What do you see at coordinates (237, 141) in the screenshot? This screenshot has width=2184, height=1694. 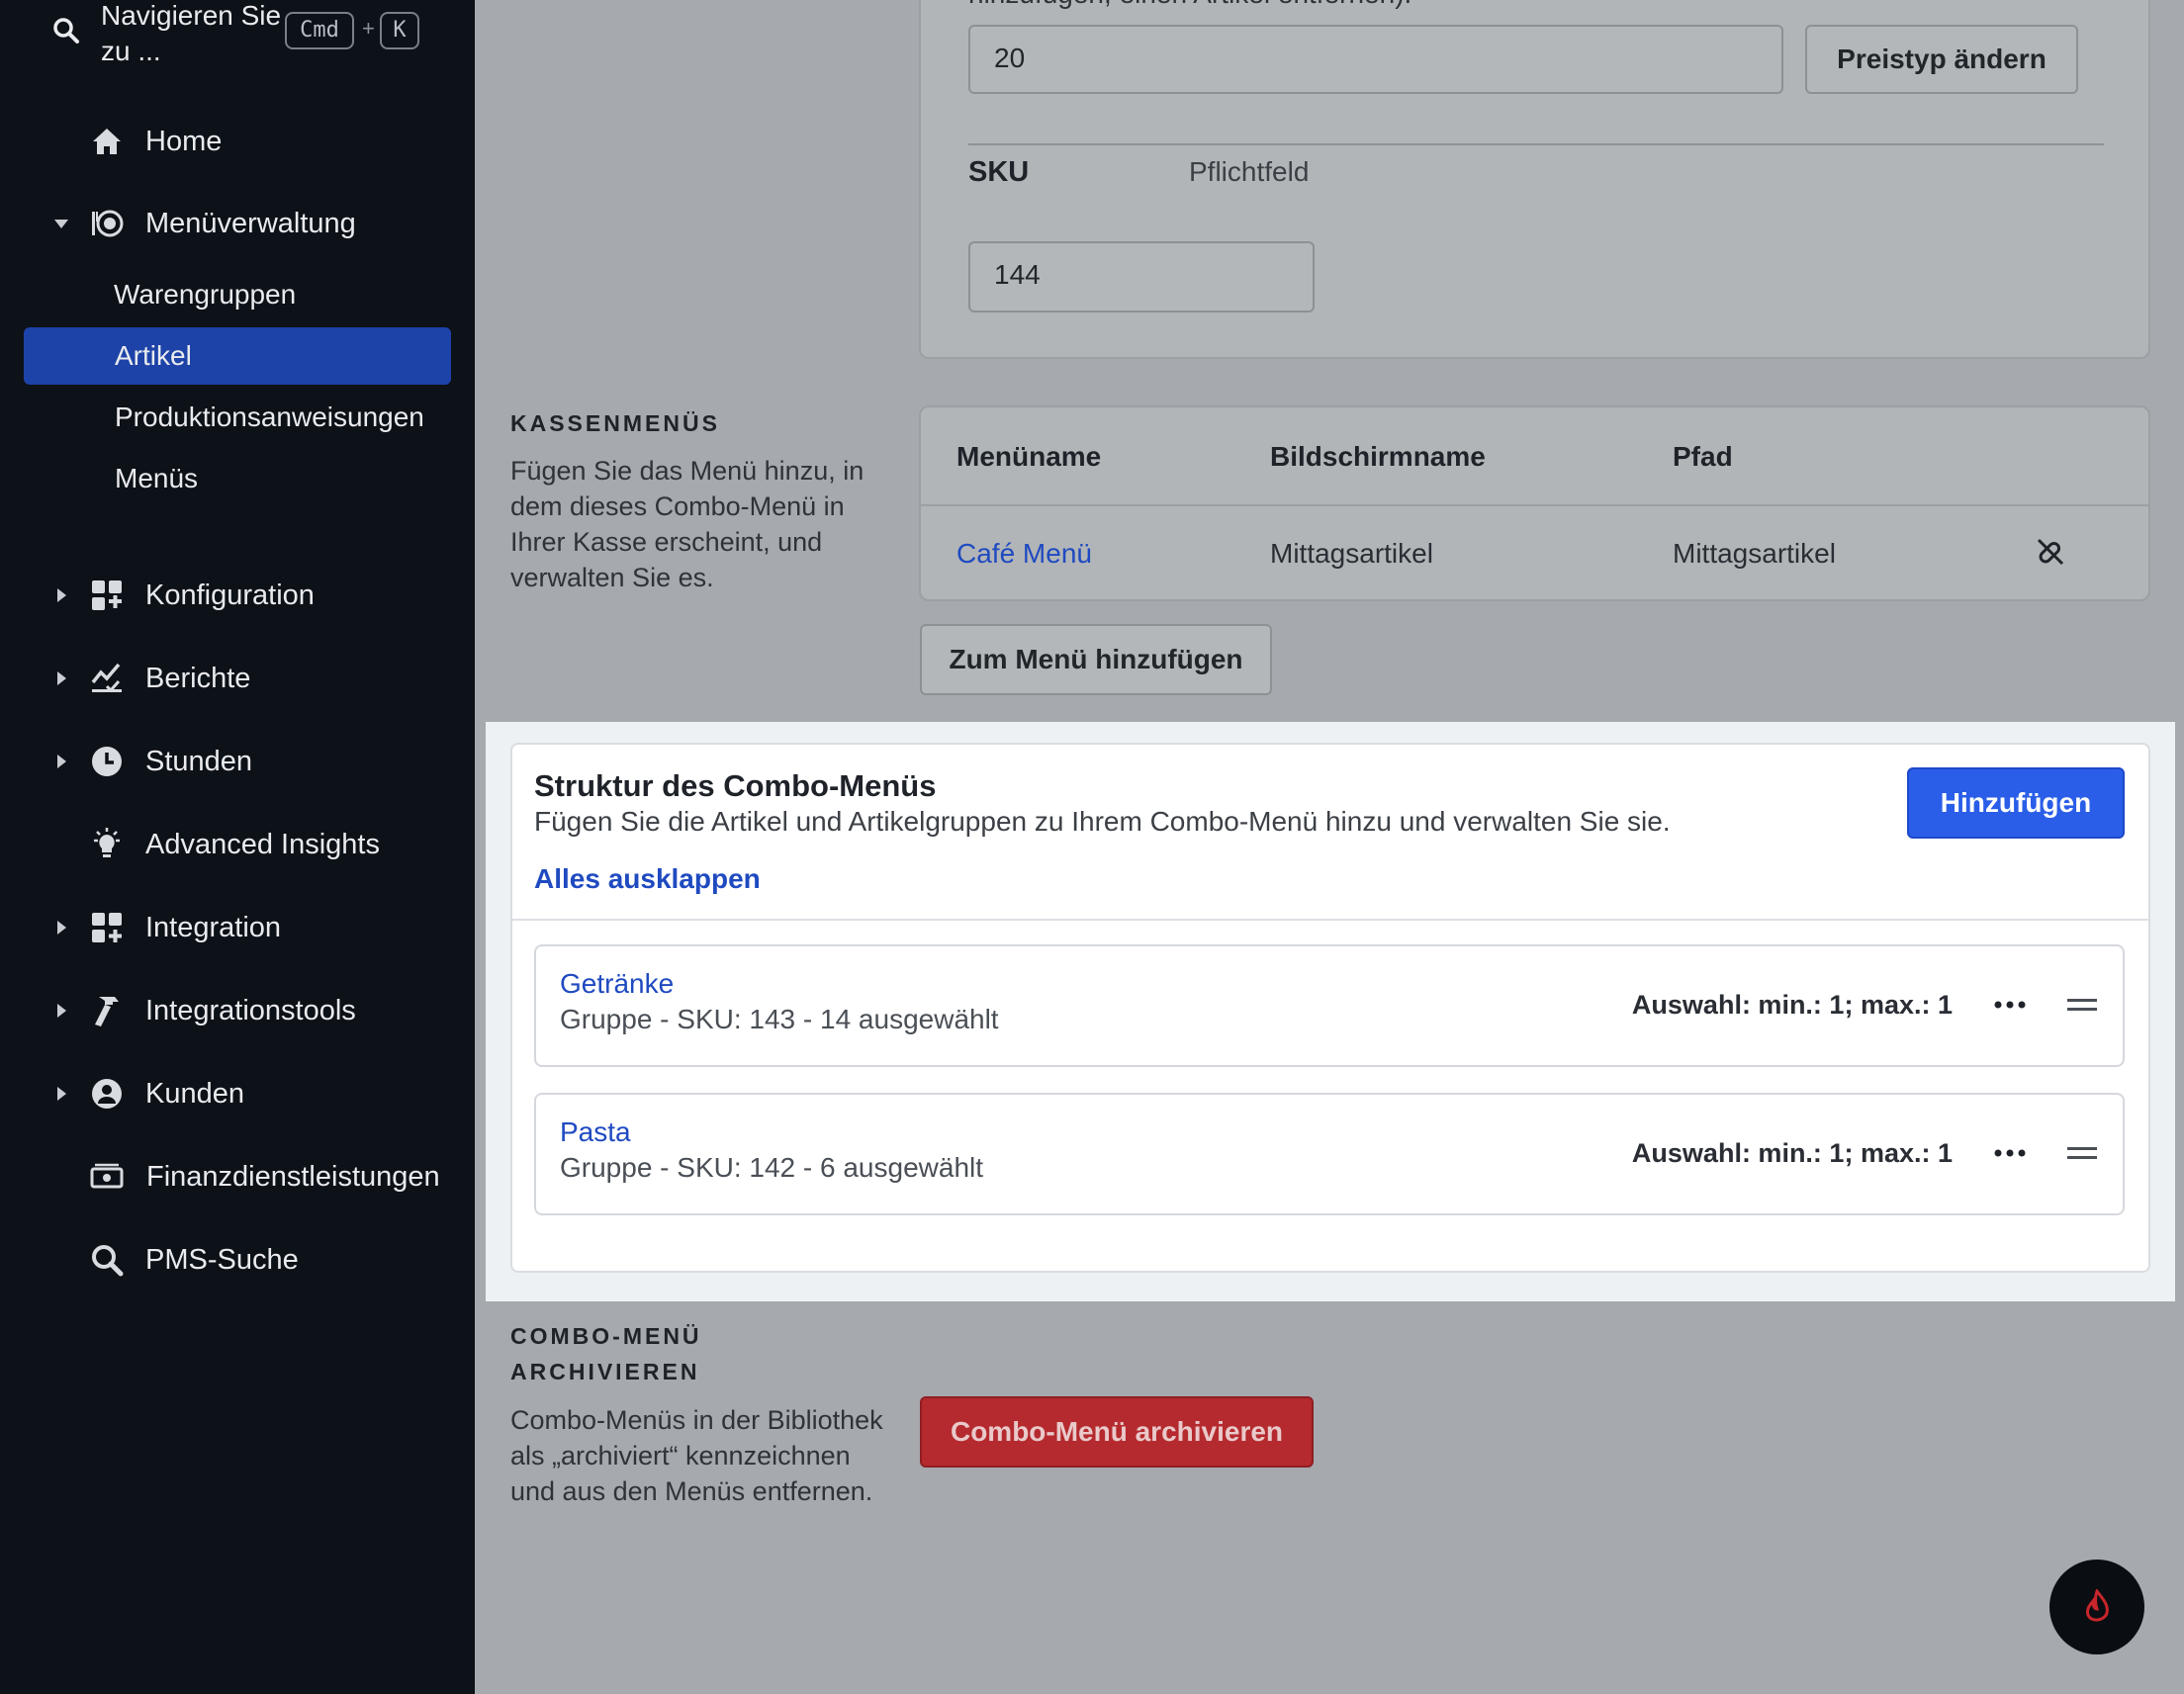 I see `sidebar-item-home: Home` at bounding box center [237, 141].